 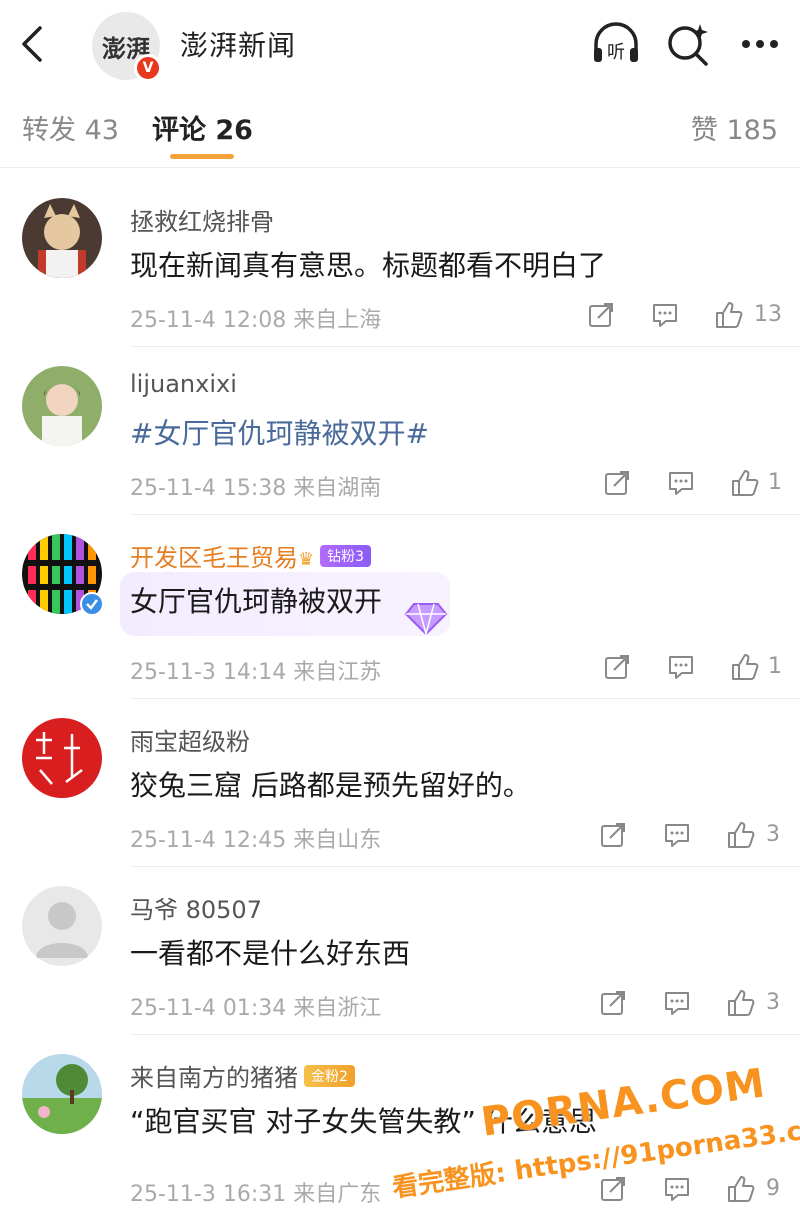 I want to click on comment-text: 一看都不是什么好东西, so click(x=270, y=953).